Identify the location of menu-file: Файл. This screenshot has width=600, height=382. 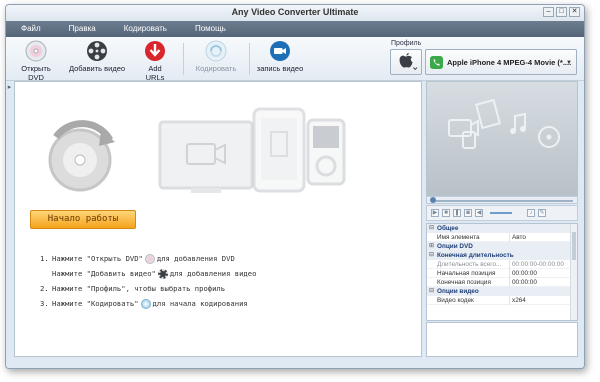
(28, 29).